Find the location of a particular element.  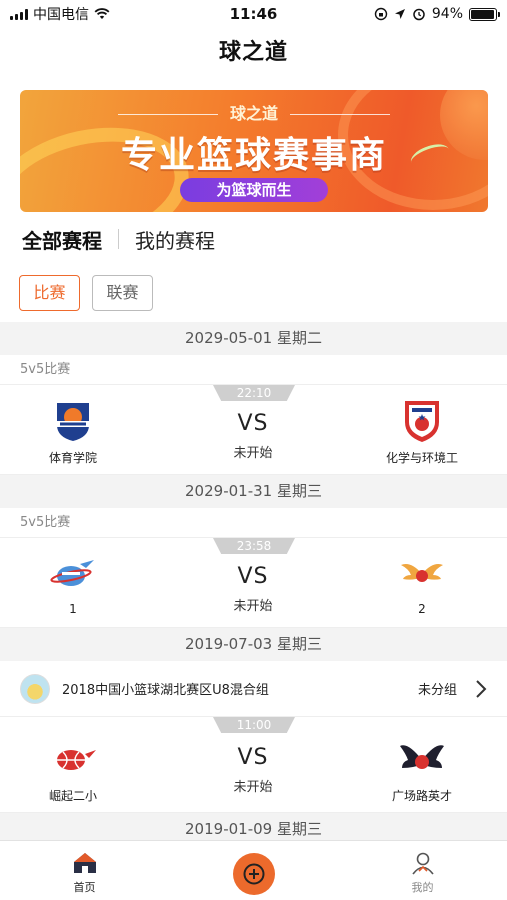

match-time: 23:58 is located at coordinates (254, 546).